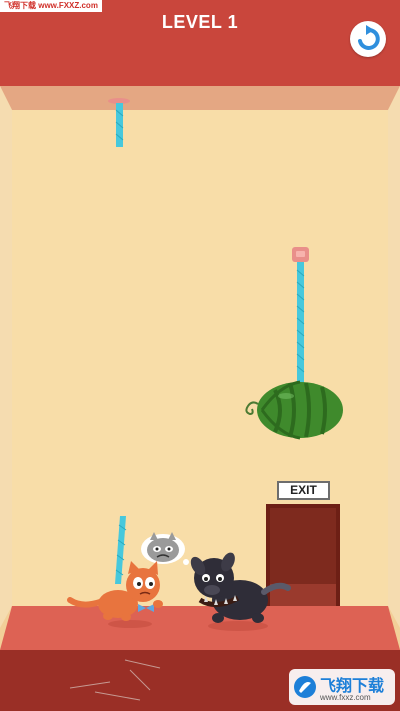 This screenshot has width=400, height=711. I want to click on floor-surface, so click(200, 628).